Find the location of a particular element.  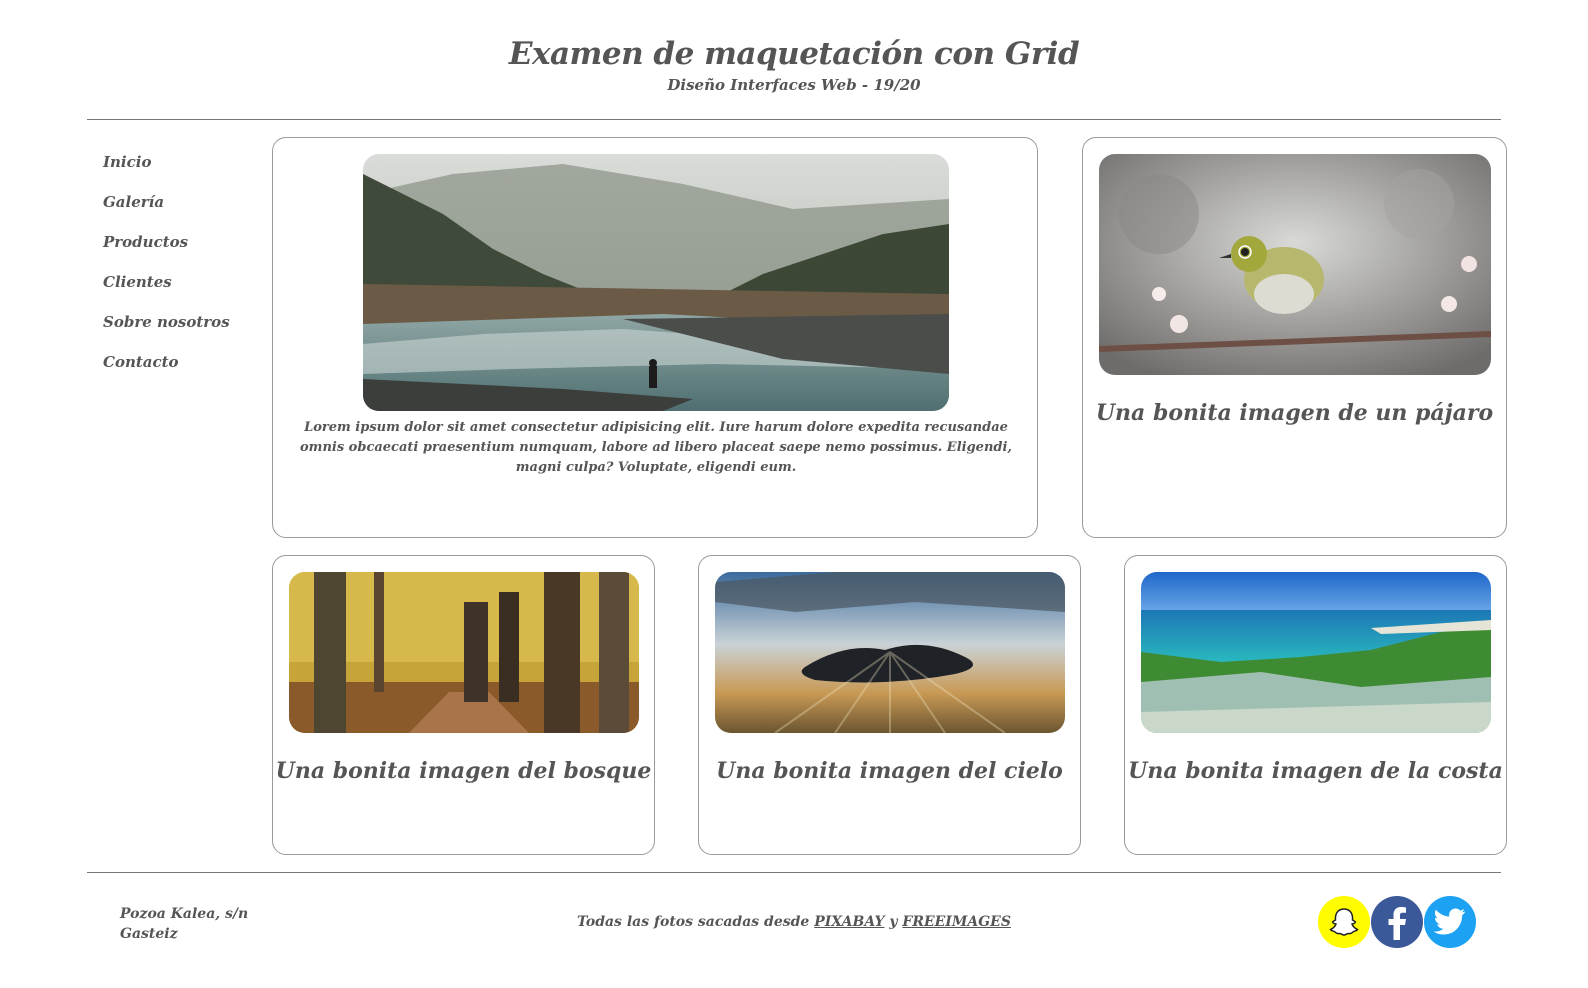

sky-card: Una bonita imagen del cielo is located at coordinates (889, 705).